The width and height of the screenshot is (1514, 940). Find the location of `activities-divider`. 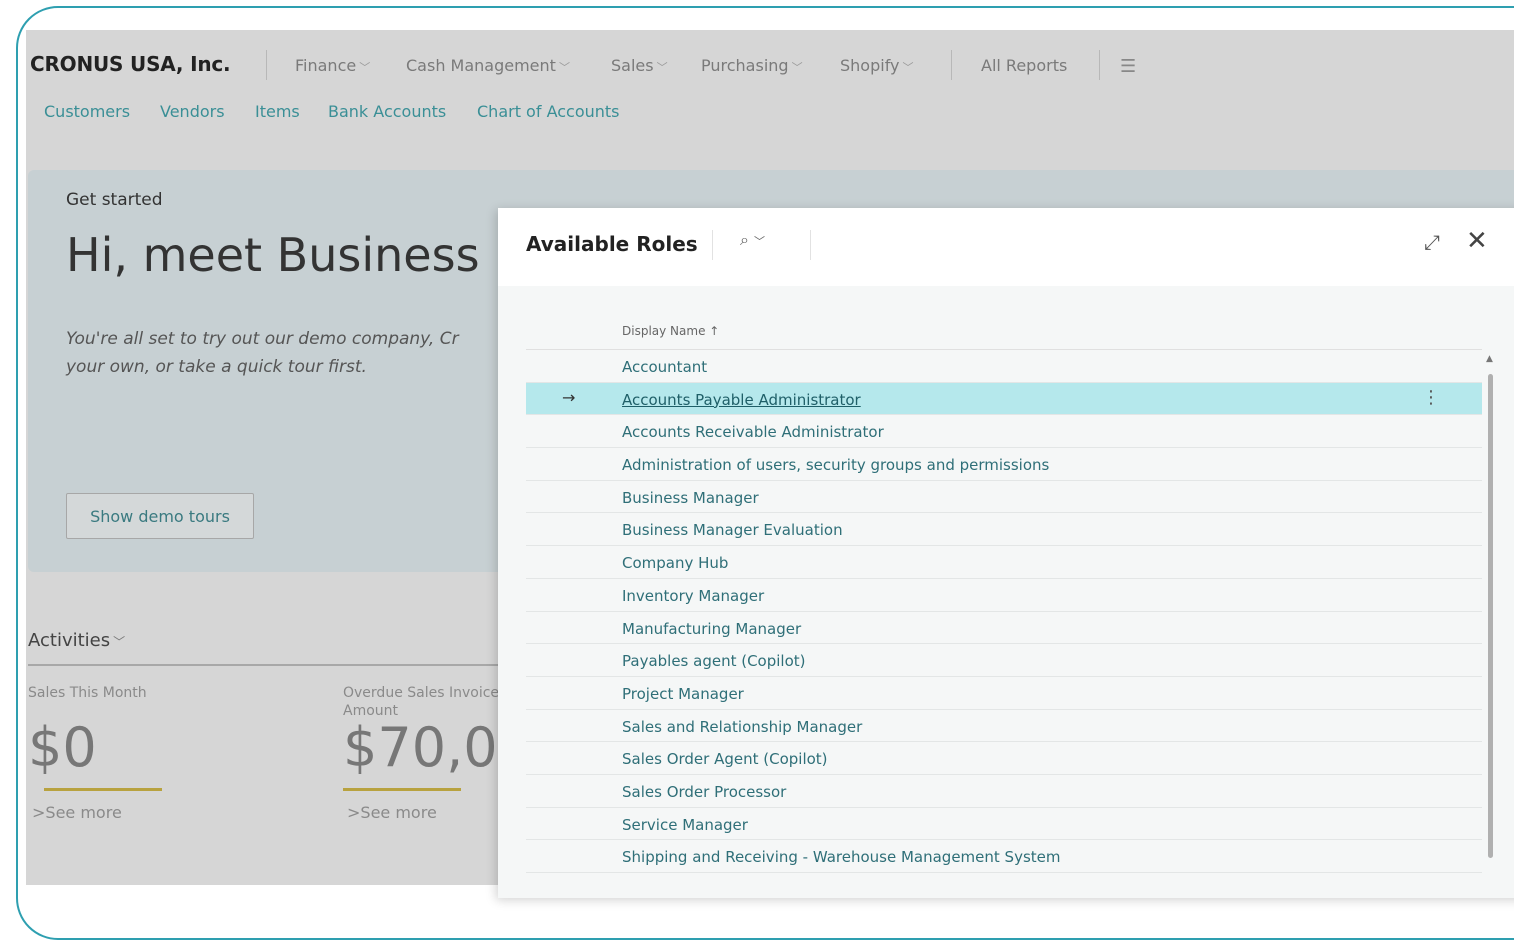

activities-divider is located at coordinates (278, 665).